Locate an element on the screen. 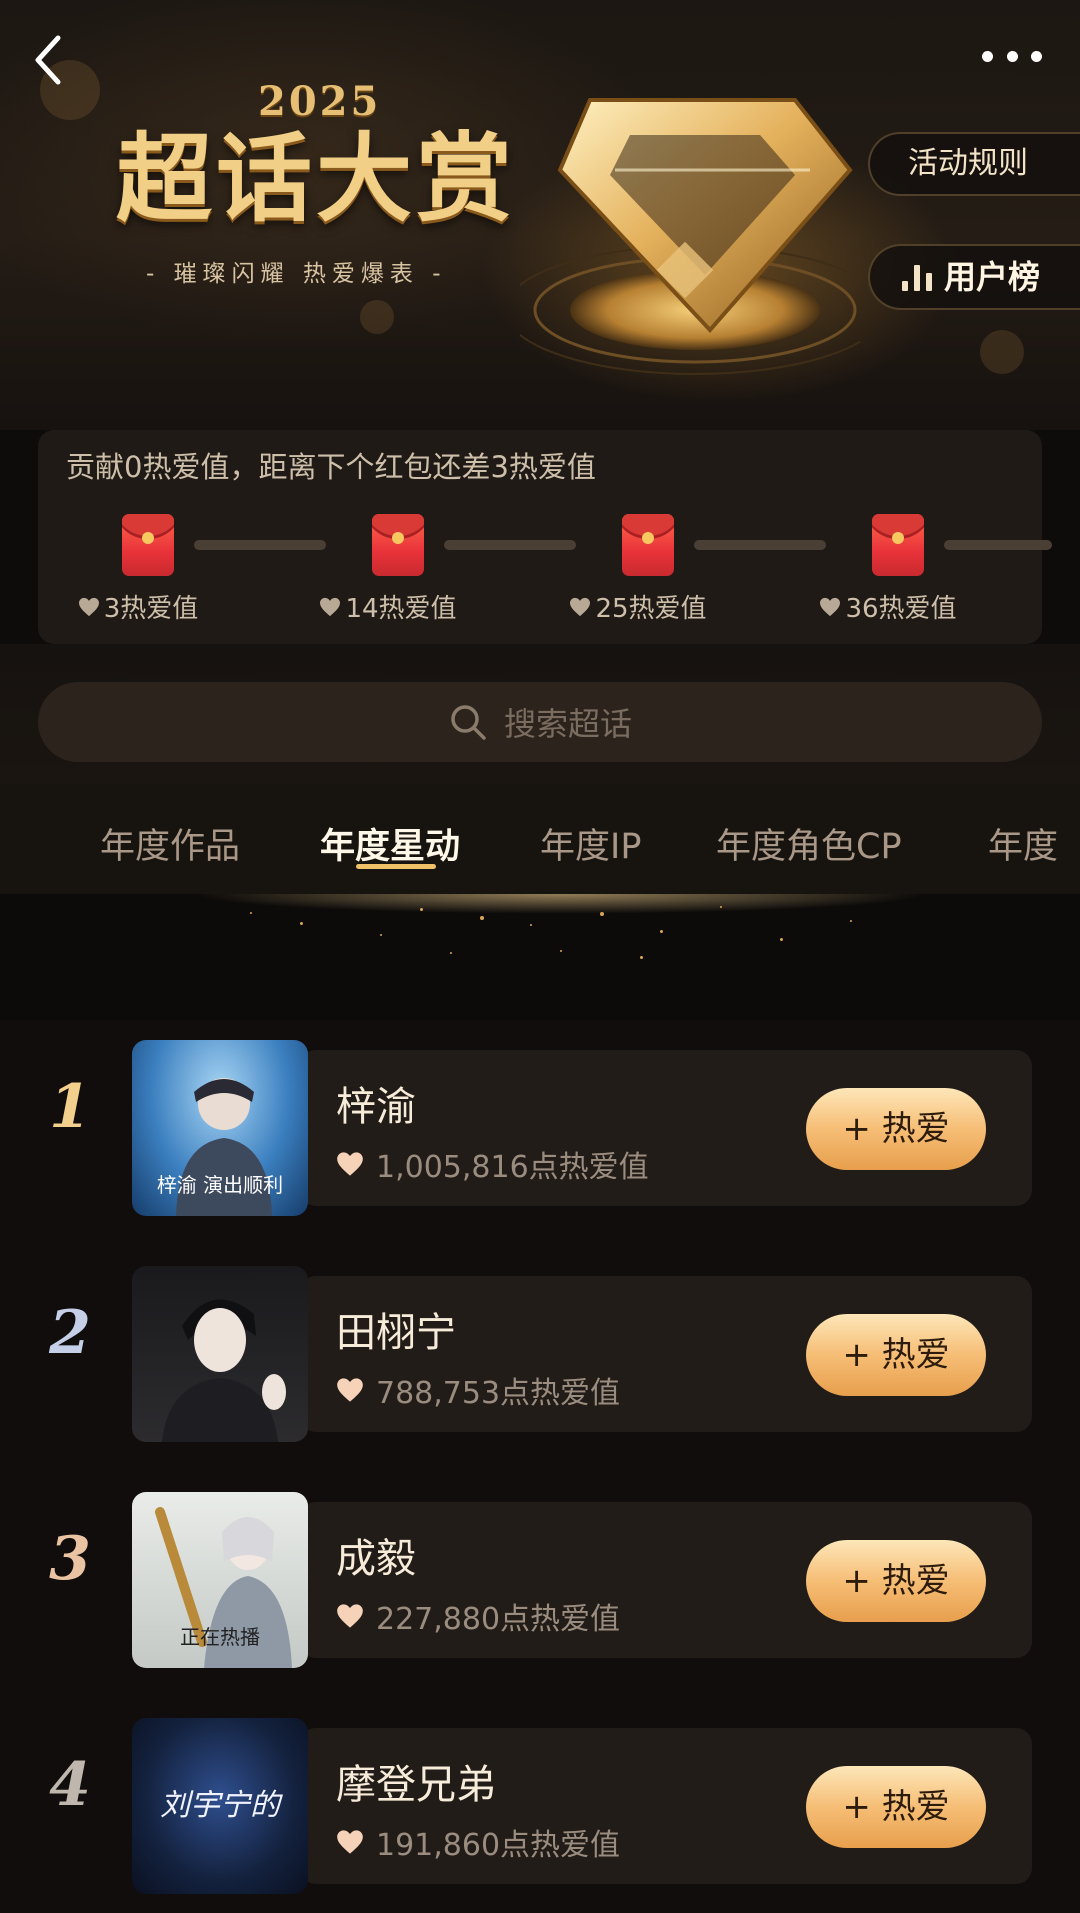  avatar: 刘宇宁的 is located at coordinates (220, 1806).